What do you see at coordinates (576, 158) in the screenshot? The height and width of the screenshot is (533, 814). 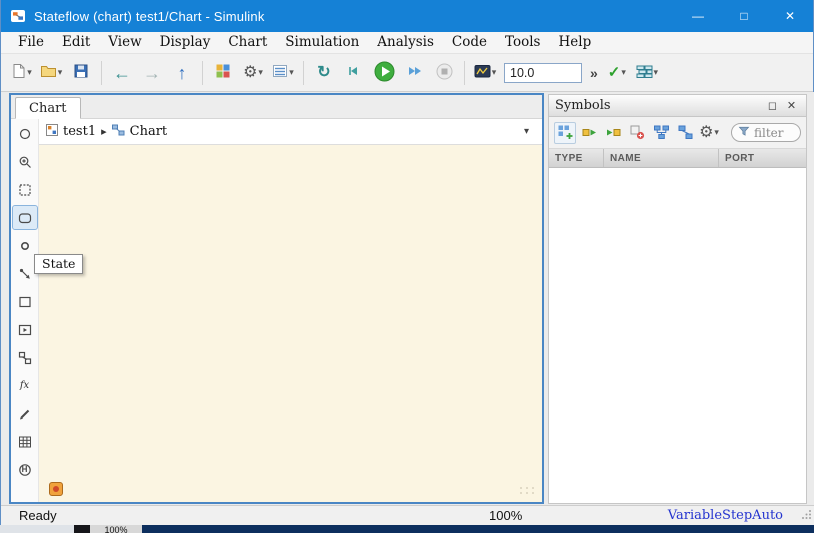 I see `column-type: TYPE` at bounding box center [576, 158].